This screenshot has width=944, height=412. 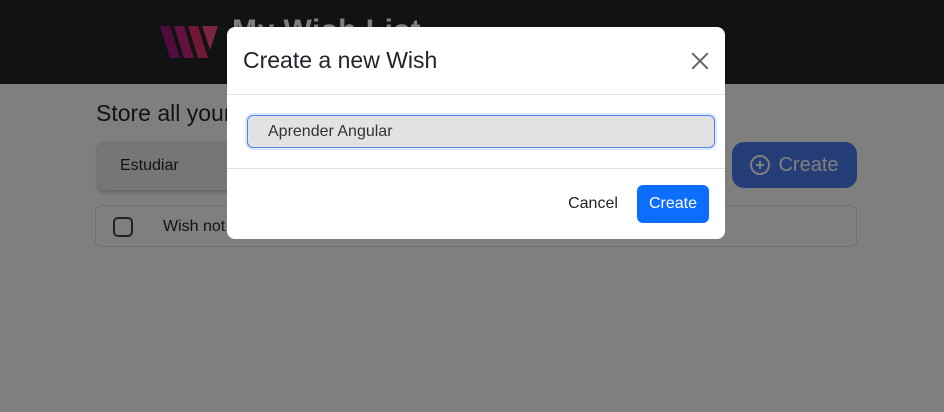 What do you see at coordinates (593, 204) in the screenshot?
I see `cancel-button: Cancel` at bounding box center [593, 204].